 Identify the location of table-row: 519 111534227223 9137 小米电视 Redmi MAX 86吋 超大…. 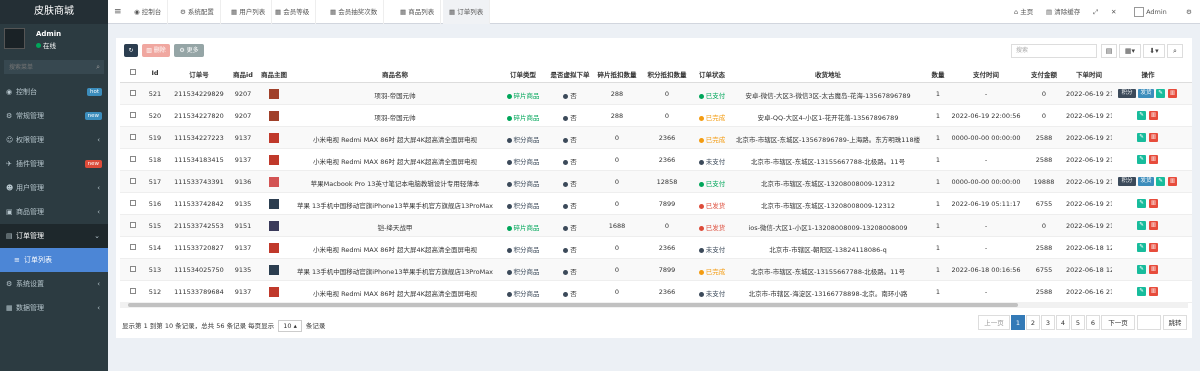
(656, 138).